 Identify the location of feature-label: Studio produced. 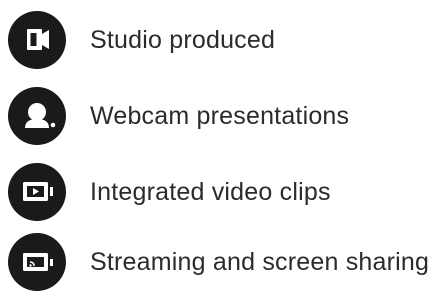
(183, 39).